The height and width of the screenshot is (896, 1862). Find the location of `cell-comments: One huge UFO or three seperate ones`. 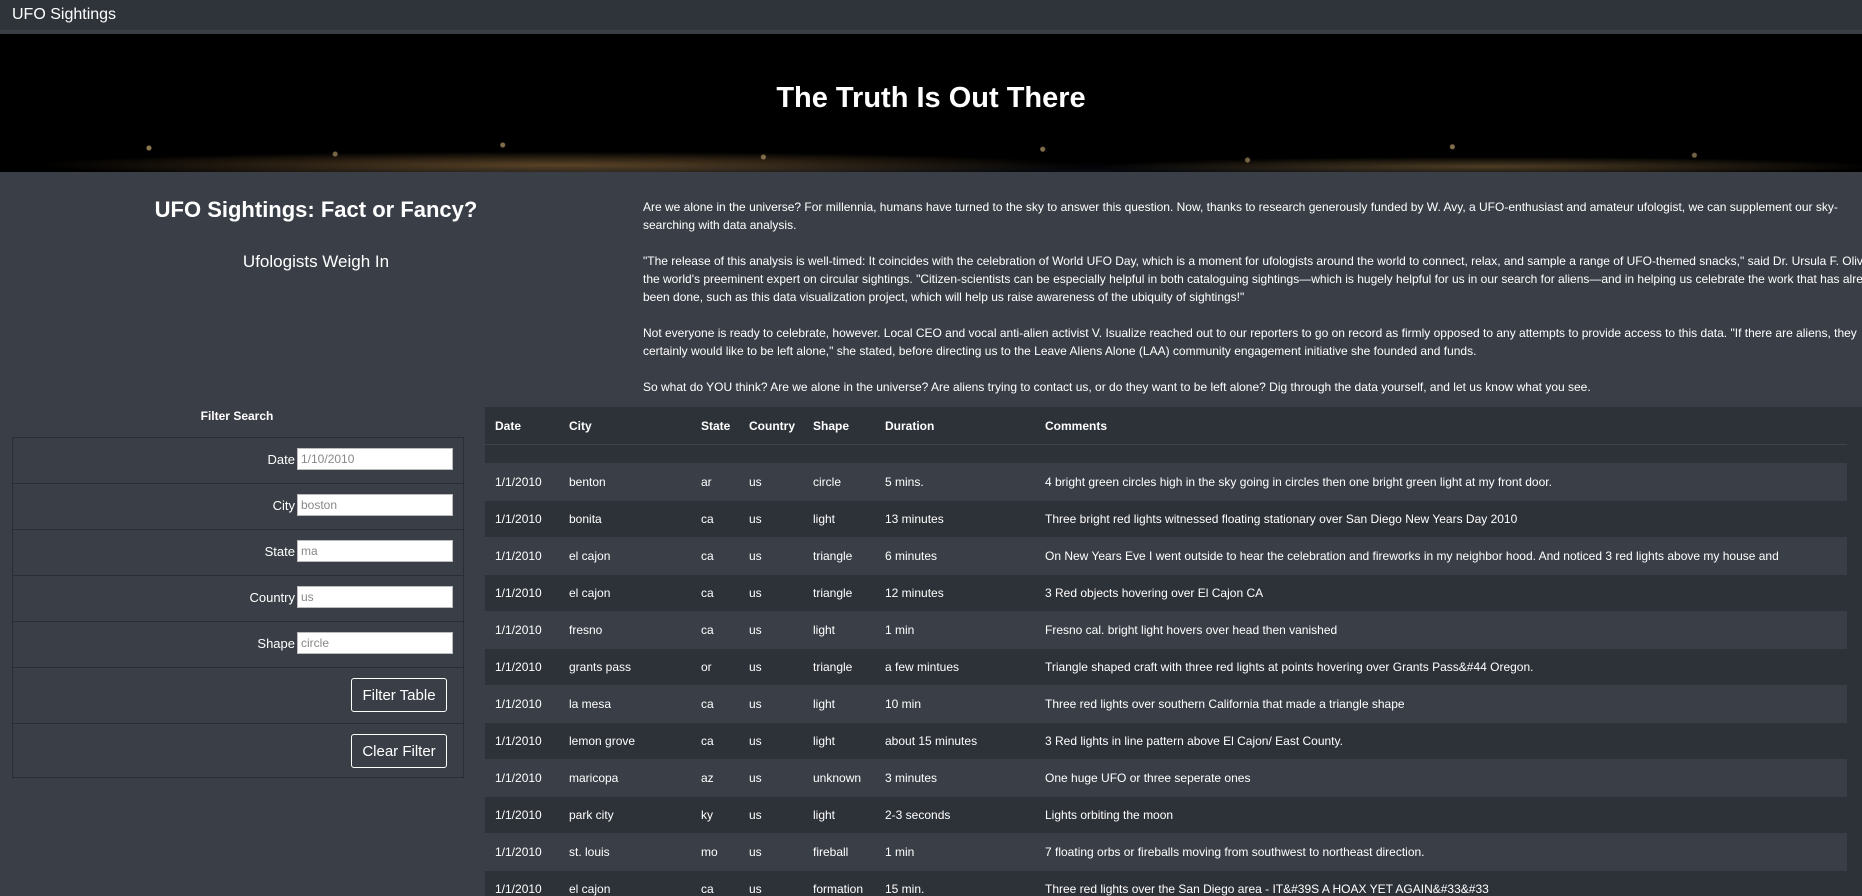

cell-comments: One huge UFO or three seperate ones is located at coordinates (1441, 778).